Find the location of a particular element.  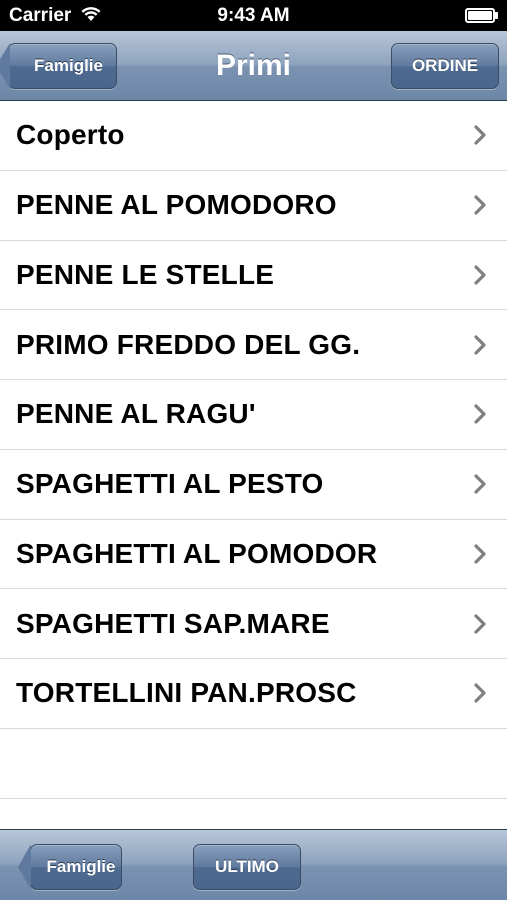

list-item: SPAGHETTI AL POMODOR is located at coordinates (253, 555).